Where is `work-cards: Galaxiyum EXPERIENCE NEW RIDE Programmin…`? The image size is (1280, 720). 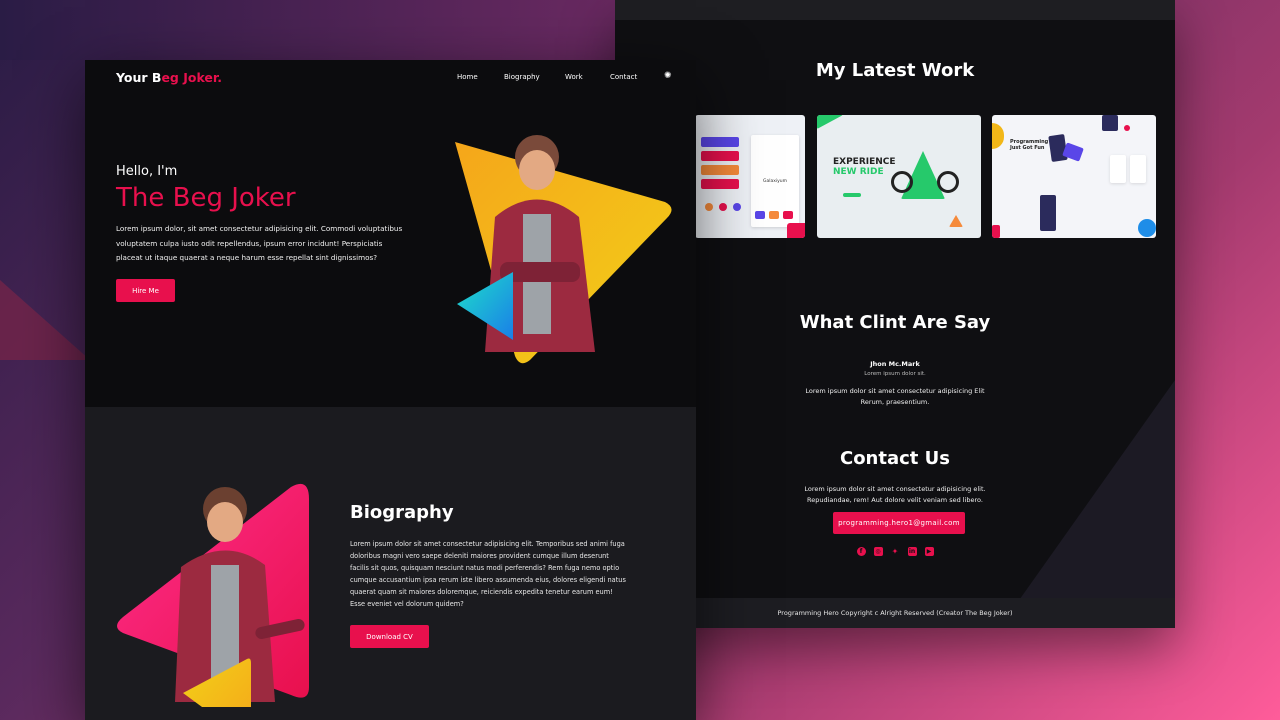
work-cards: Galaxiyum EXPERIENCE NEW RIDE Programmin… is located at coordinates (925, 177).